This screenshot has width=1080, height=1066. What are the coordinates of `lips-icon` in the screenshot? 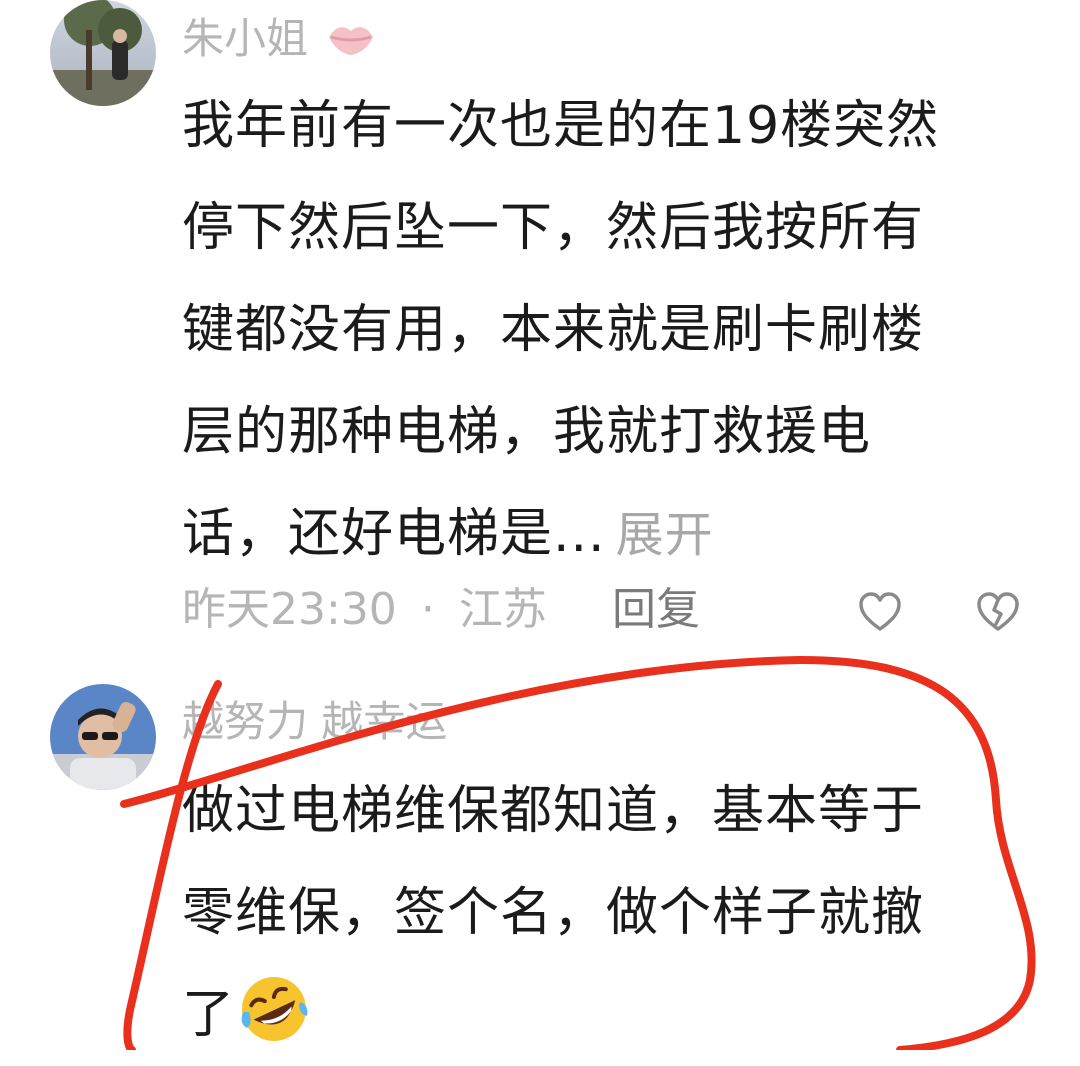 It's located at (351, 43).